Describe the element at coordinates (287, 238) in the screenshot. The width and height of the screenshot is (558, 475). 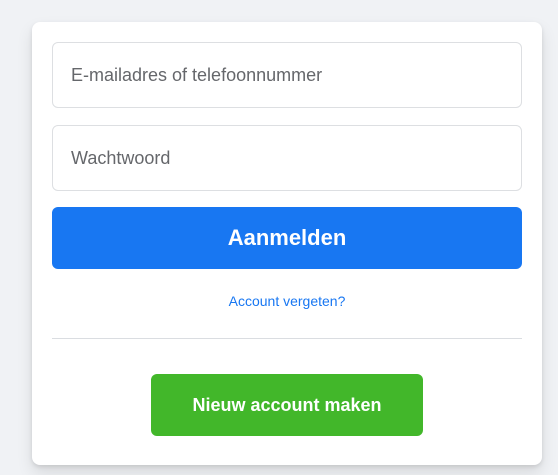
I see `login-button: Aanmelden` at that location.